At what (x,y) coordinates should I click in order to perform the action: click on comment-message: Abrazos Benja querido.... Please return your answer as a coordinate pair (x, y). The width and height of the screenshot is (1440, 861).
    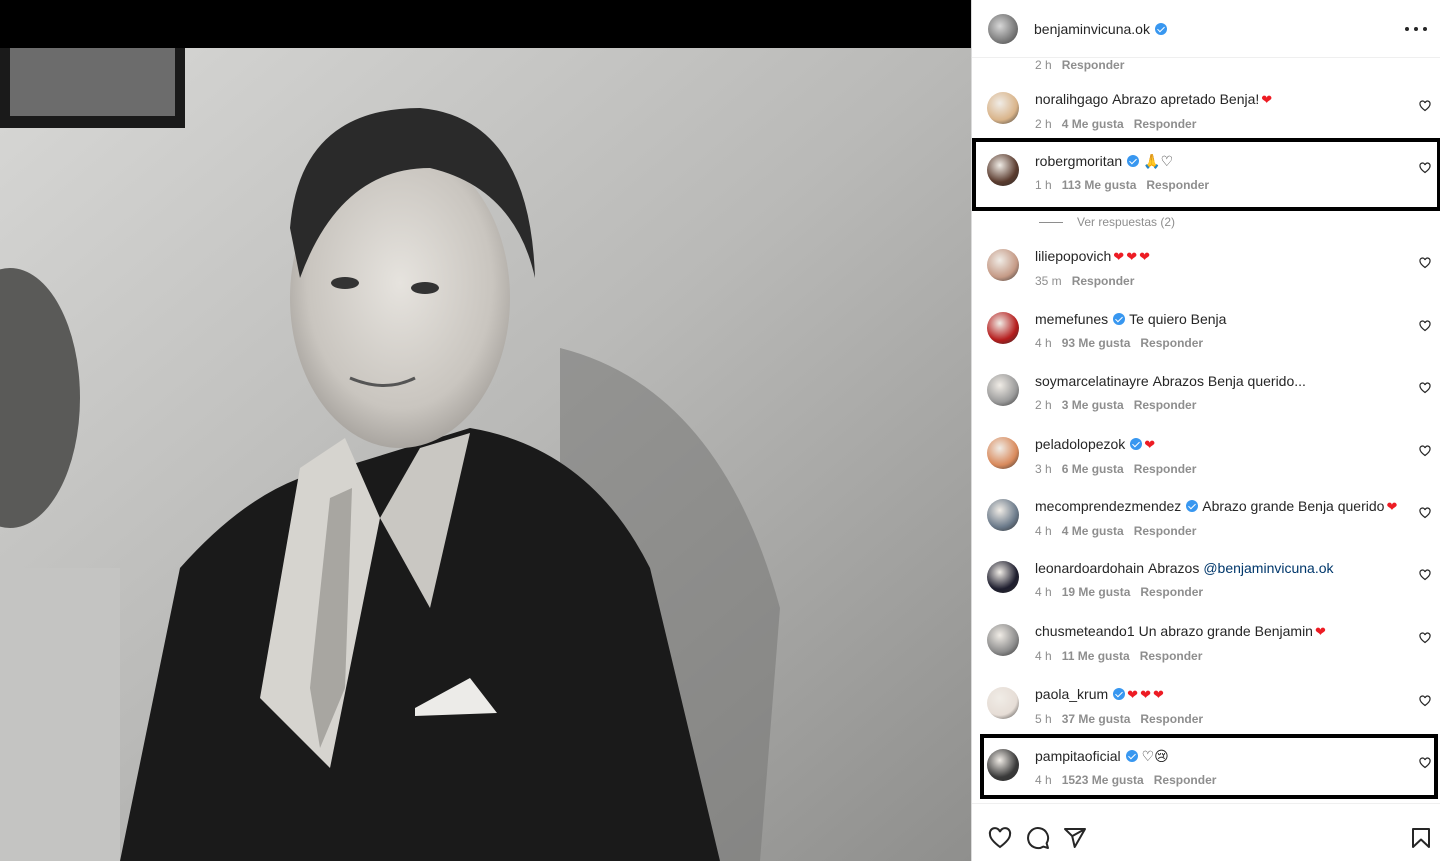
    Looking at the image, I should click on (1229, 381).